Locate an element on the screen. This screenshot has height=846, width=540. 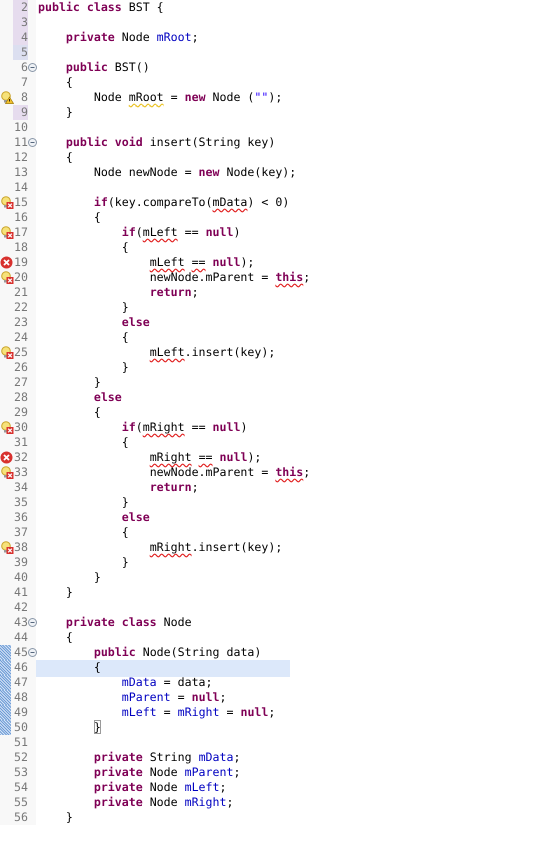
line-number: 51 is located at coordinates (20, 742).